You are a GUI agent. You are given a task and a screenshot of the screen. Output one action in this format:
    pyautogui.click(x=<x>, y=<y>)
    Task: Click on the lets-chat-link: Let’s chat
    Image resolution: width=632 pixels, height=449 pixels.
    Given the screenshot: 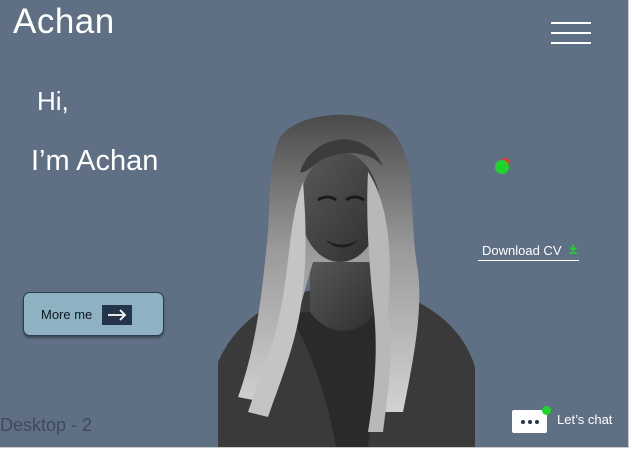 What is the action you would take?
    pyautogui.click(x=584, y=419)
    